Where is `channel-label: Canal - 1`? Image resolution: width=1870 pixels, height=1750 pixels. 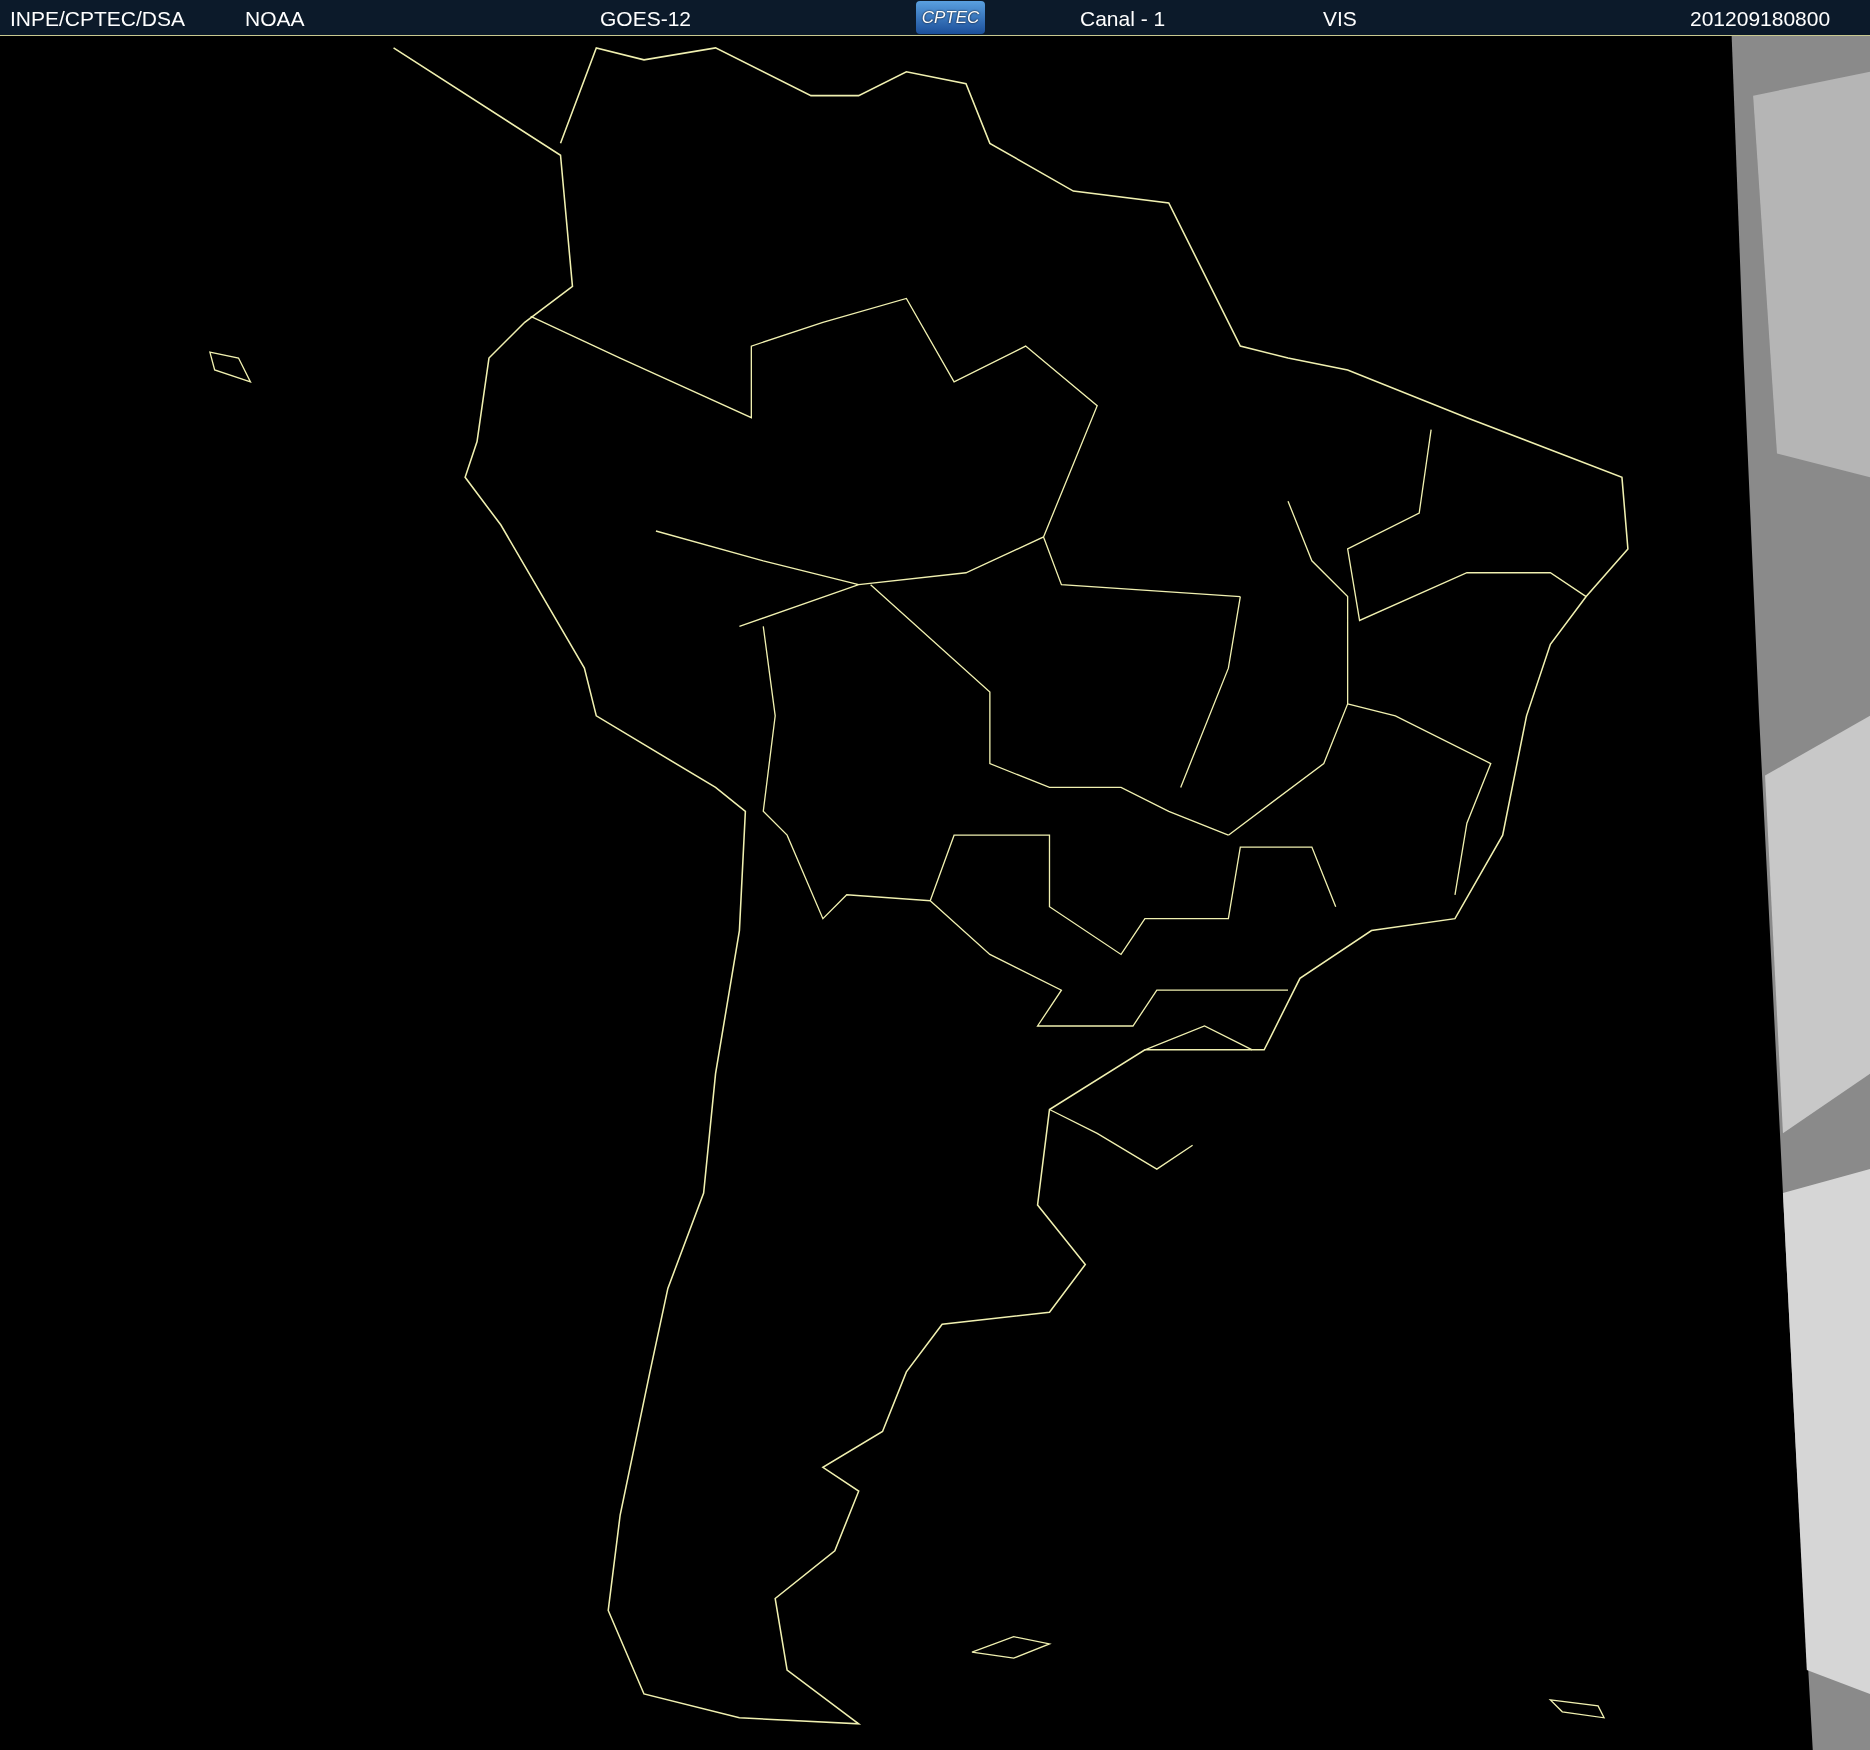 channel-label: Canal - 1 is located at coordinates (1123, 18).